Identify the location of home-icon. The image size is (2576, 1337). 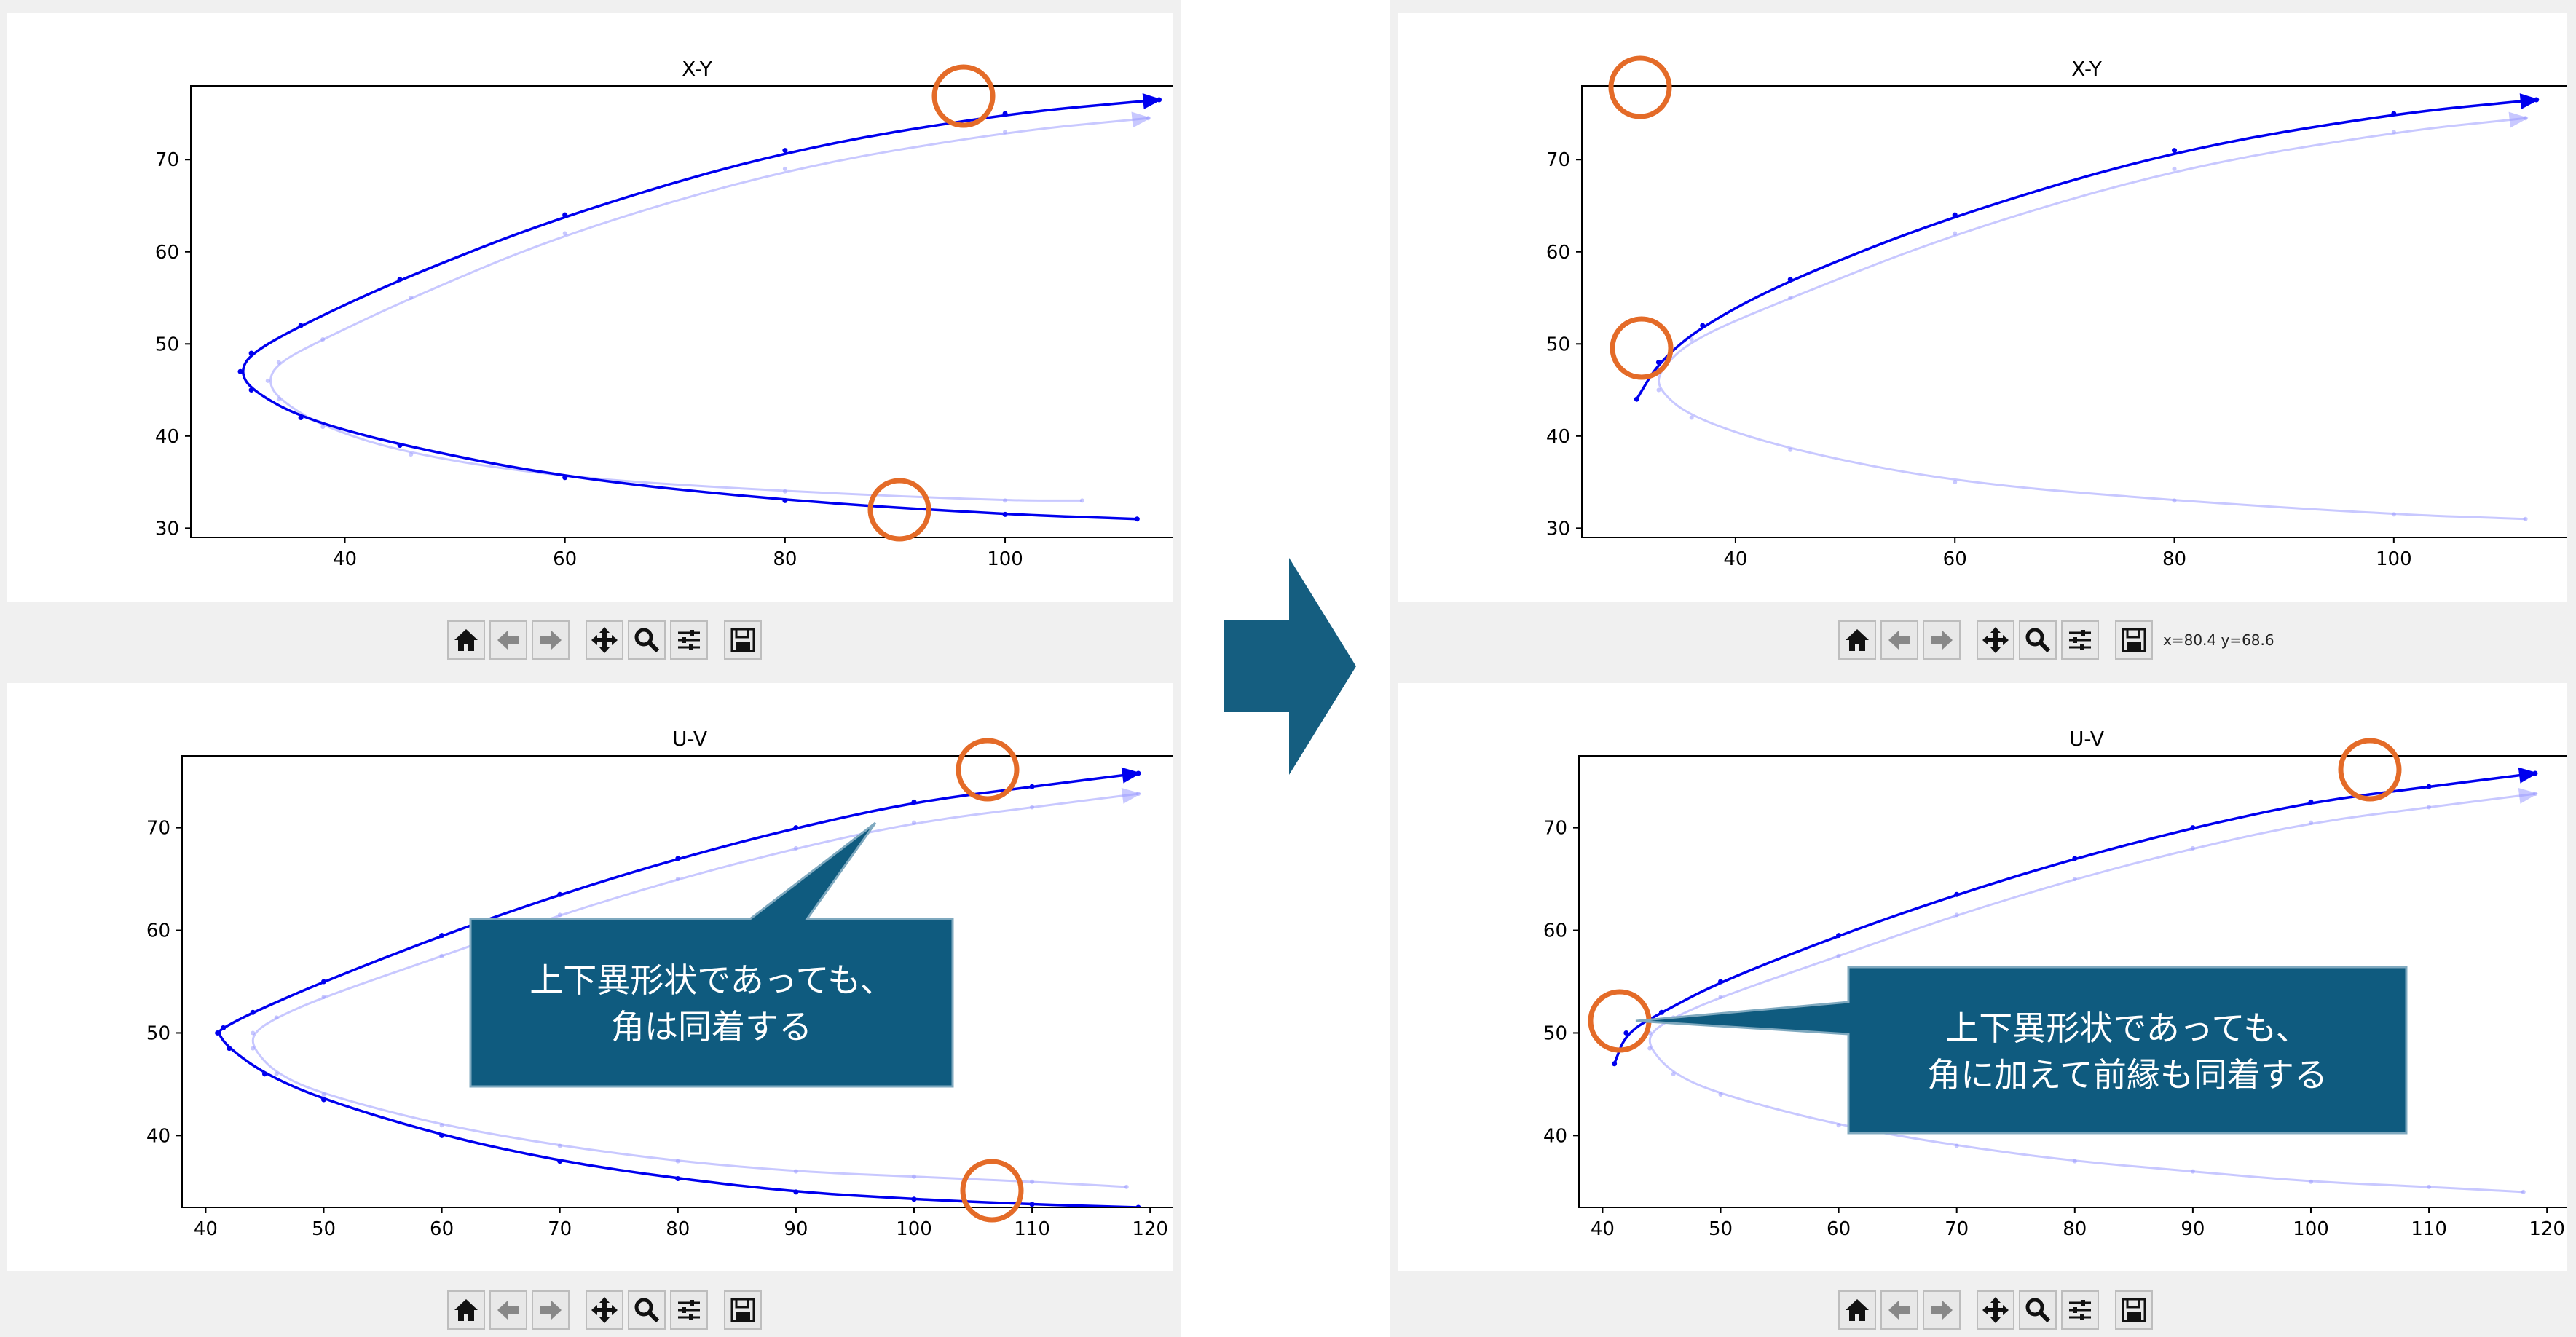
(466, 1310).